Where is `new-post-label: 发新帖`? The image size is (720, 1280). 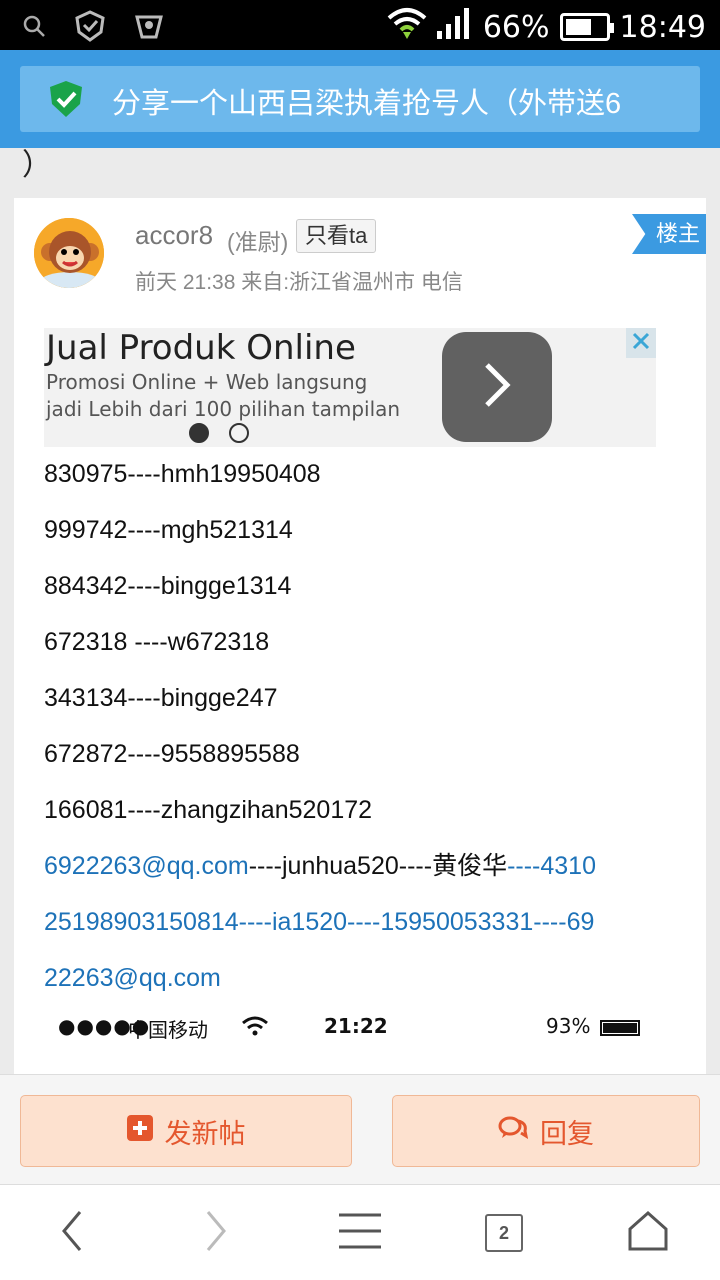 new-post-label: 发新帖 is located at coordinates (205, 1133).